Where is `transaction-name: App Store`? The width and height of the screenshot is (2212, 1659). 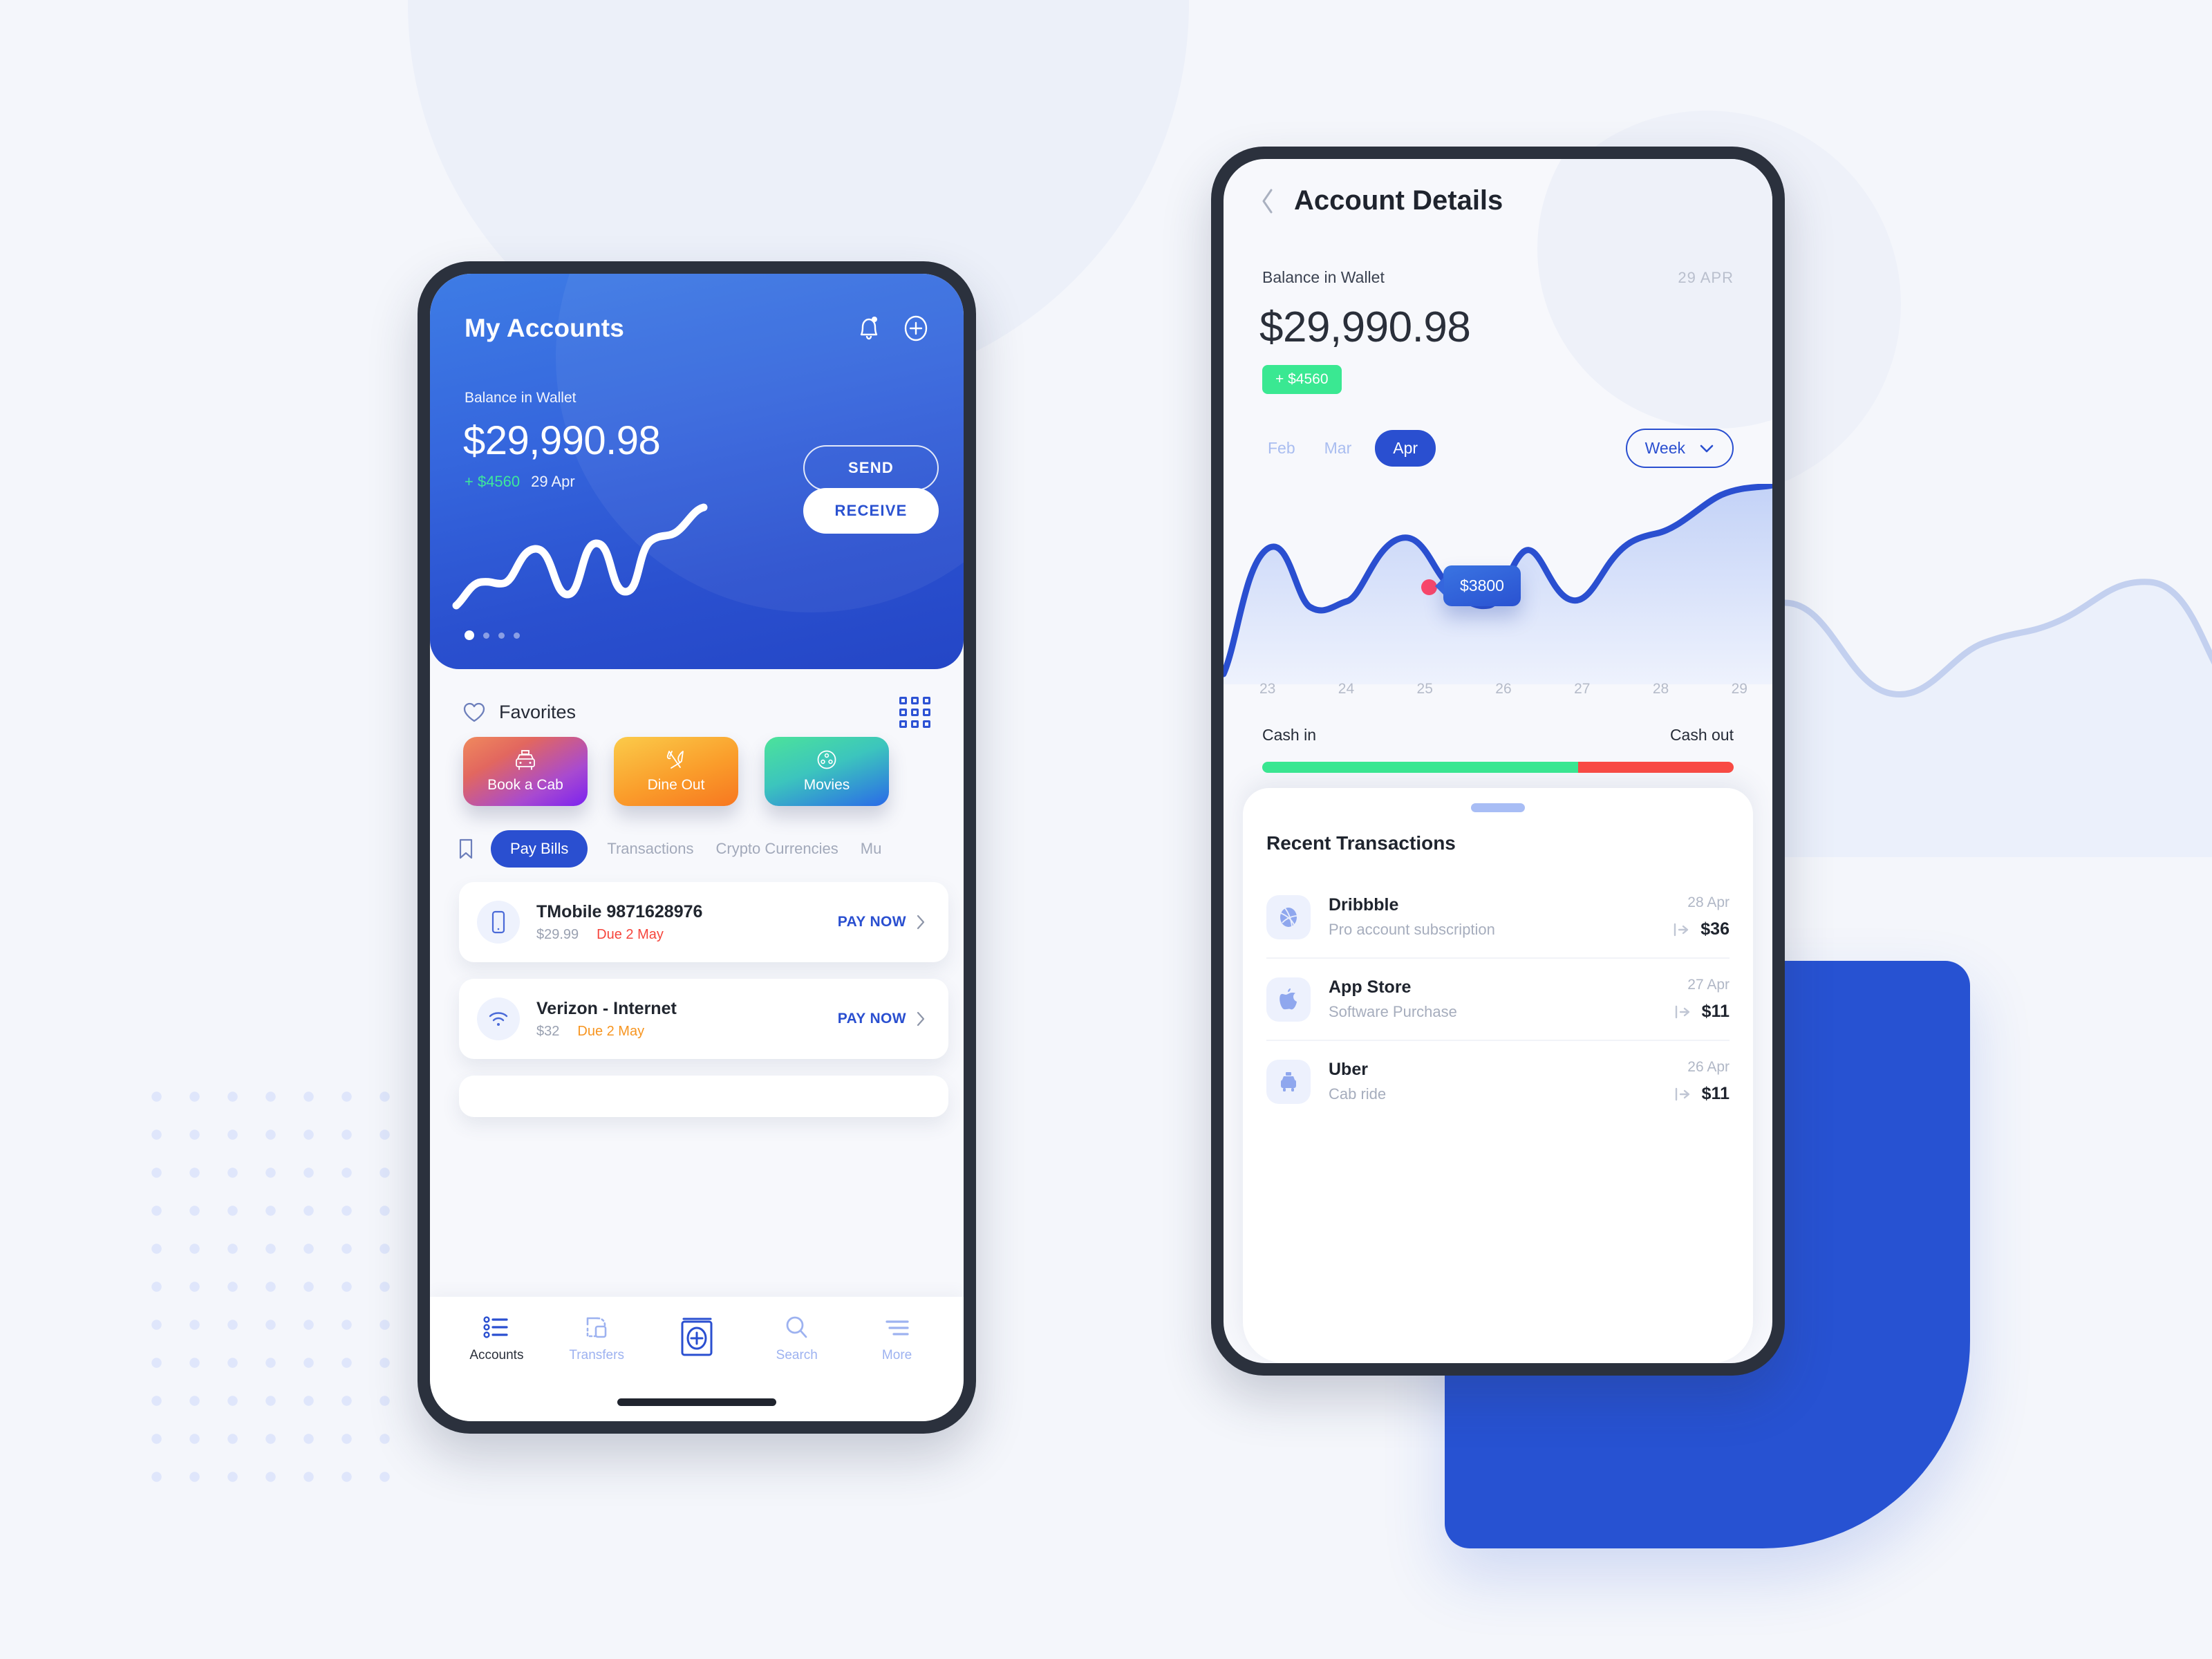
transaction-name: App Store is located at coordinates (1370, 987).